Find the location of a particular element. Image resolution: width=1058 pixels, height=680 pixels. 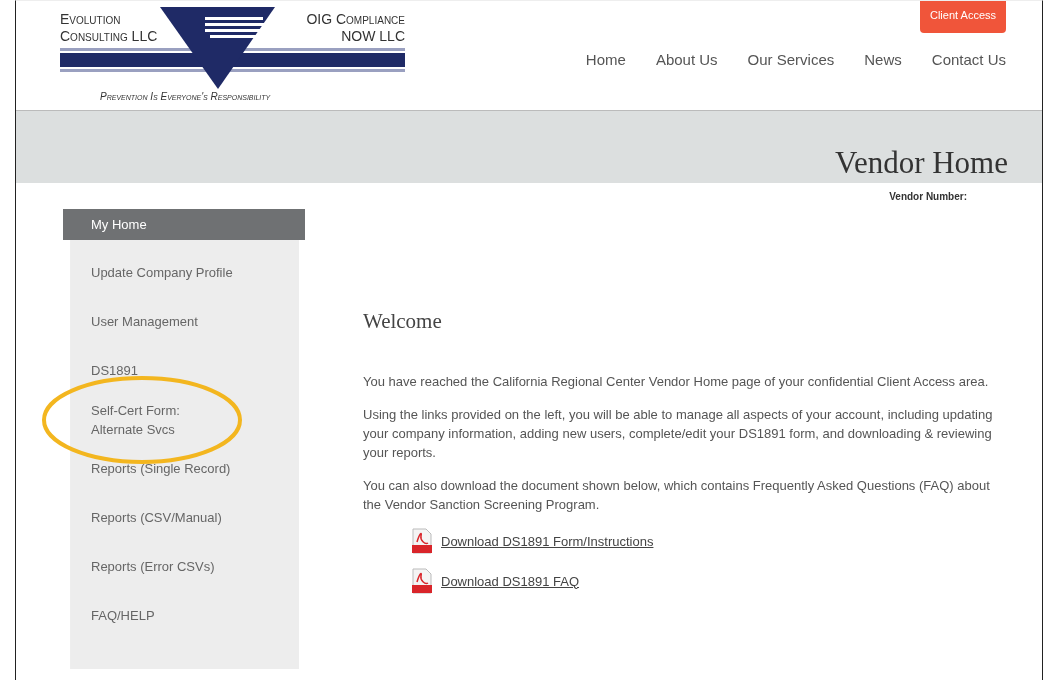

sidebar-item: Self-Cert Form: Alternate Svcs is located at coordinates (185, 419).